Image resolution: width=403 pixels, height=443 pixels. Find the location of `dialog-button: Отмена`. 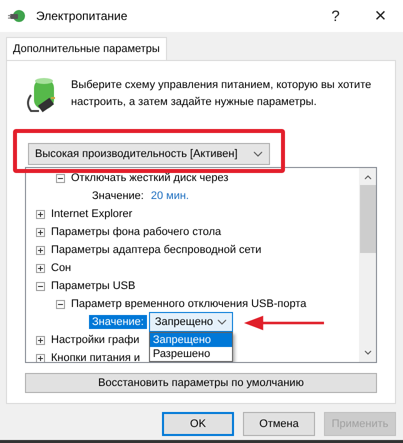

dialog-button: Отмена is located at coordinates (279, 424).